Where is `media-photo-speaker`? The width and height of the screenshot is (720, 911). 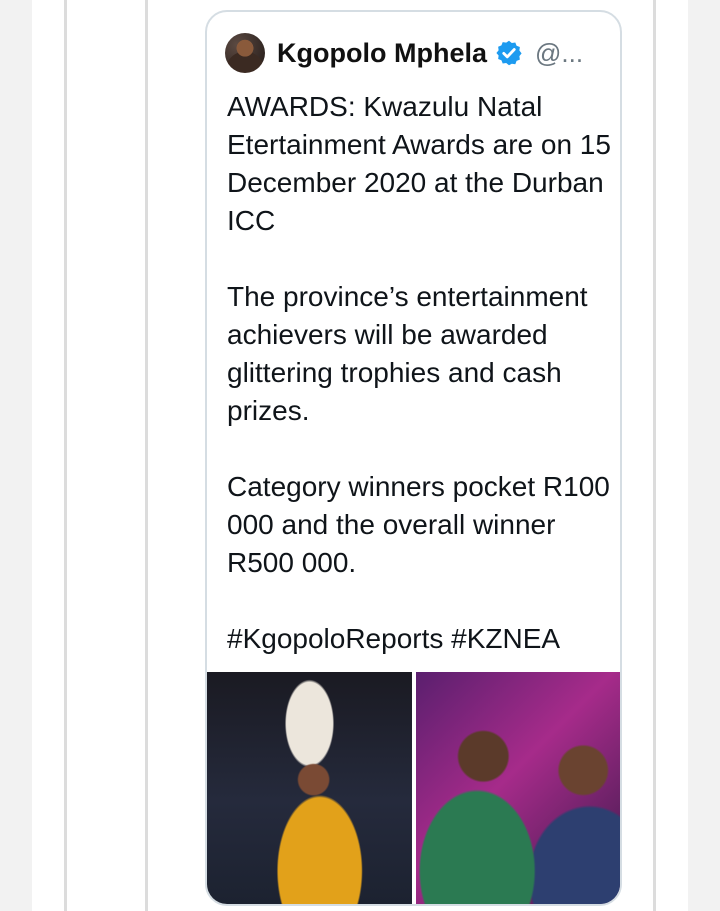
media-photo-speaker is located at coordinates (309, 788).